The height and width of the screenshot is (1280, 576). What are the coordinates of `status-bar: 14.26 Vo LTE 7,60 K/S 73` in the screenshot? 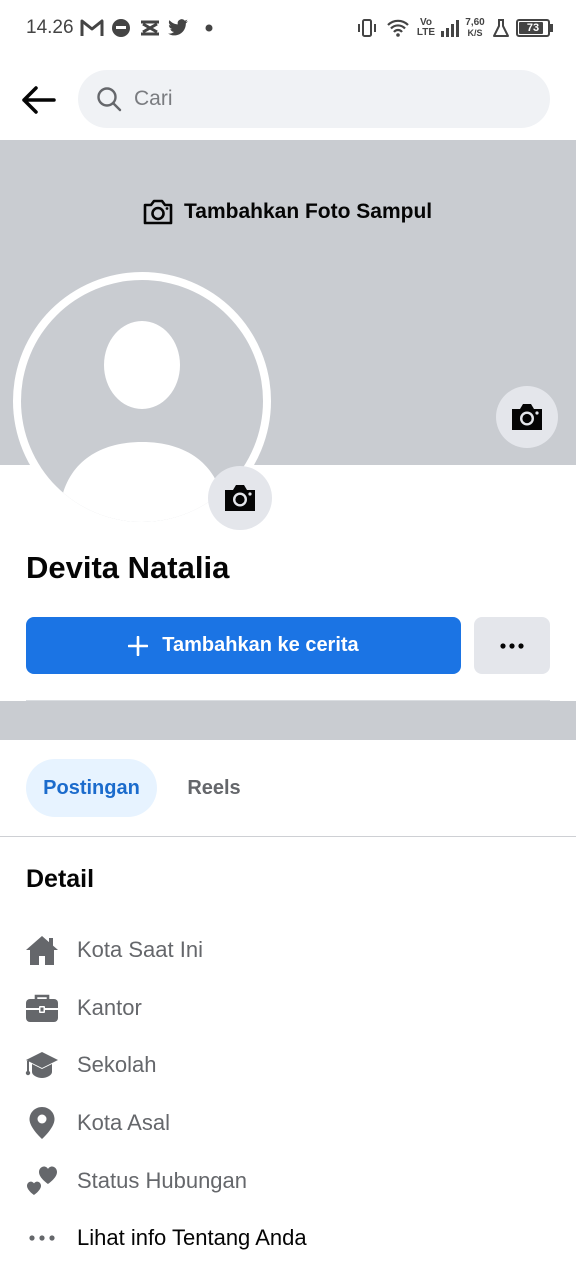 It's located at (288, 29).